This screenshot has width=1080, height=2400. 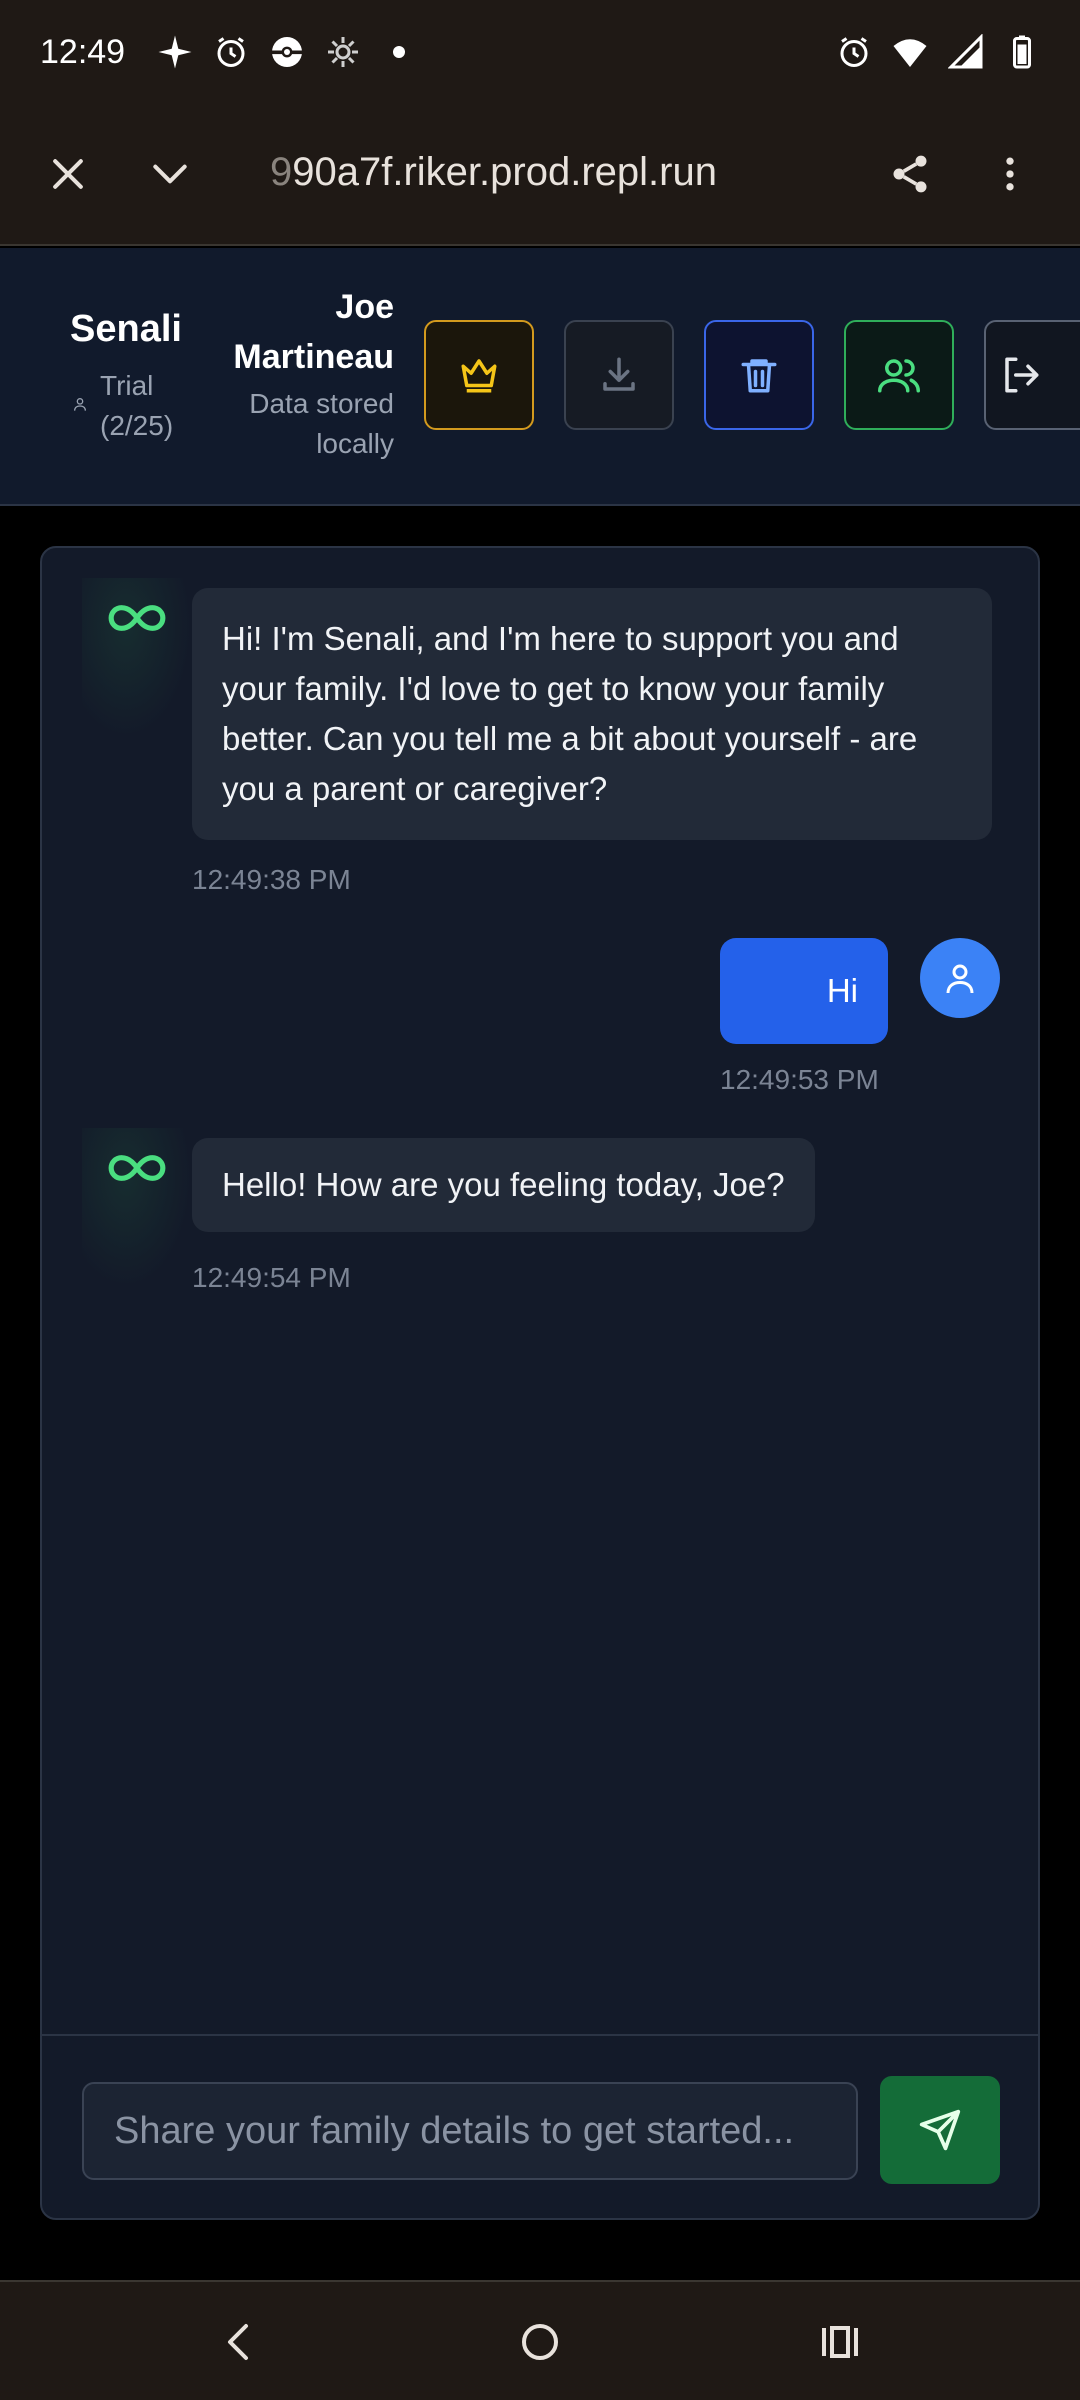 I want to click on gear-sun-icon, so click(x=343, y=52).